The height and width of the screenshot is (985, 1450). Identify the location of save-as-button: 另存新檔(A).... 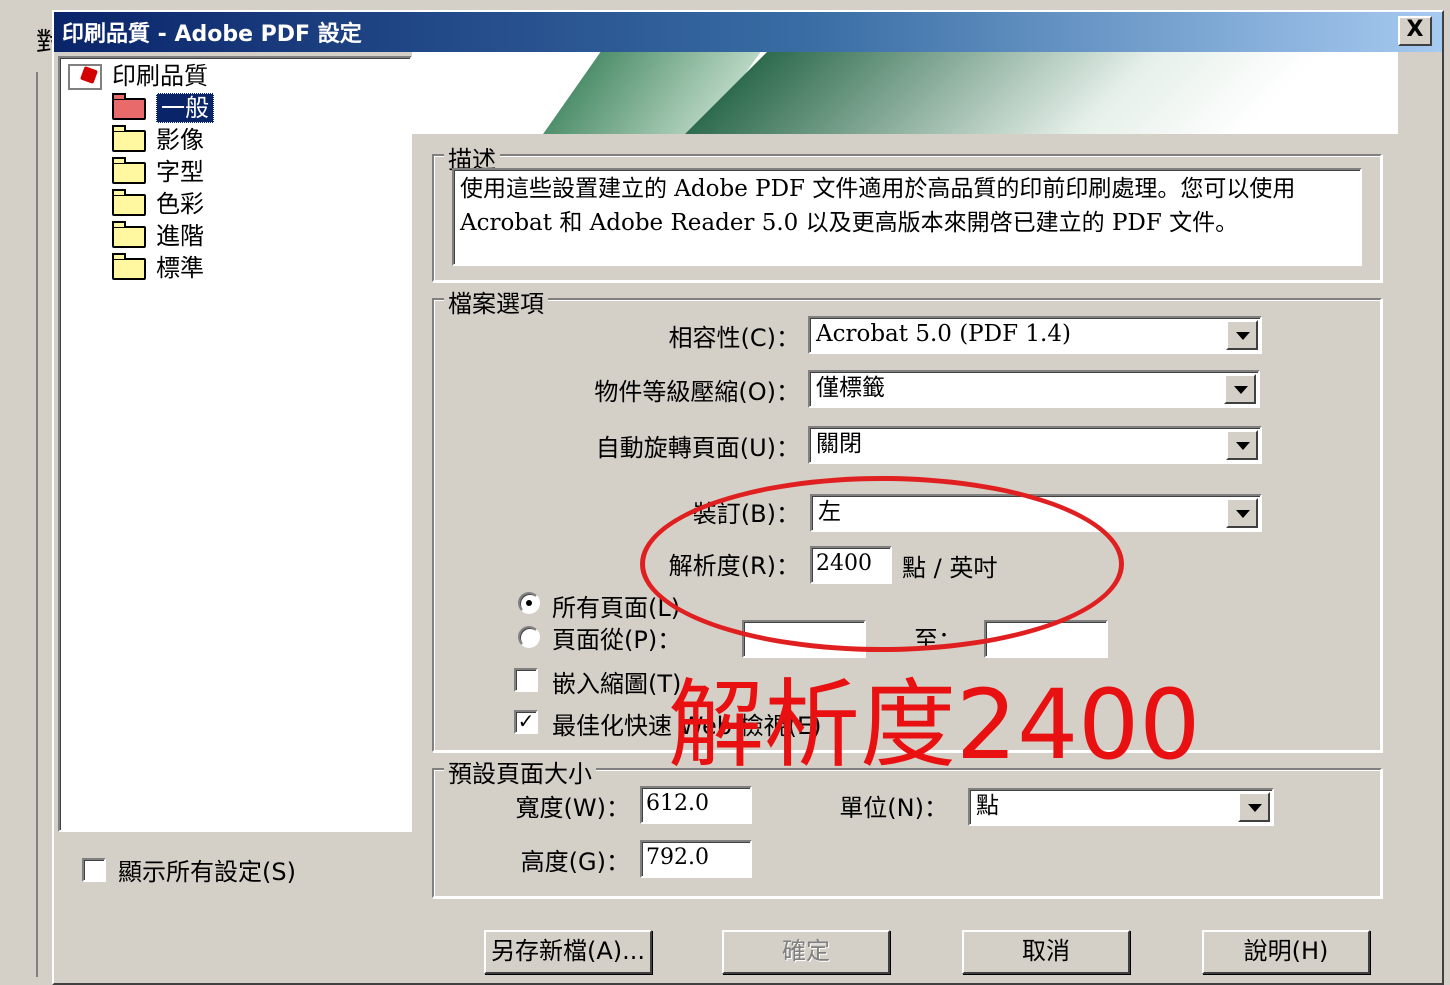
(568, 952).